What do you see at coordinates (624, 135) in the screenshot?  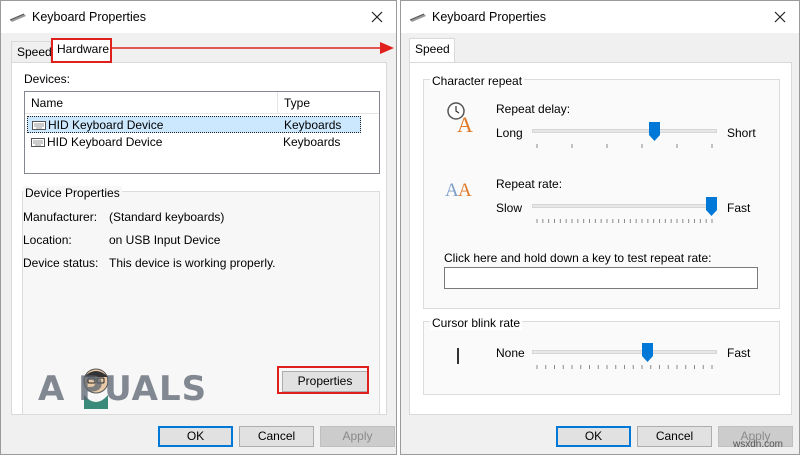 I see `repeat-delay-slider` at bounding box center [624, 135].